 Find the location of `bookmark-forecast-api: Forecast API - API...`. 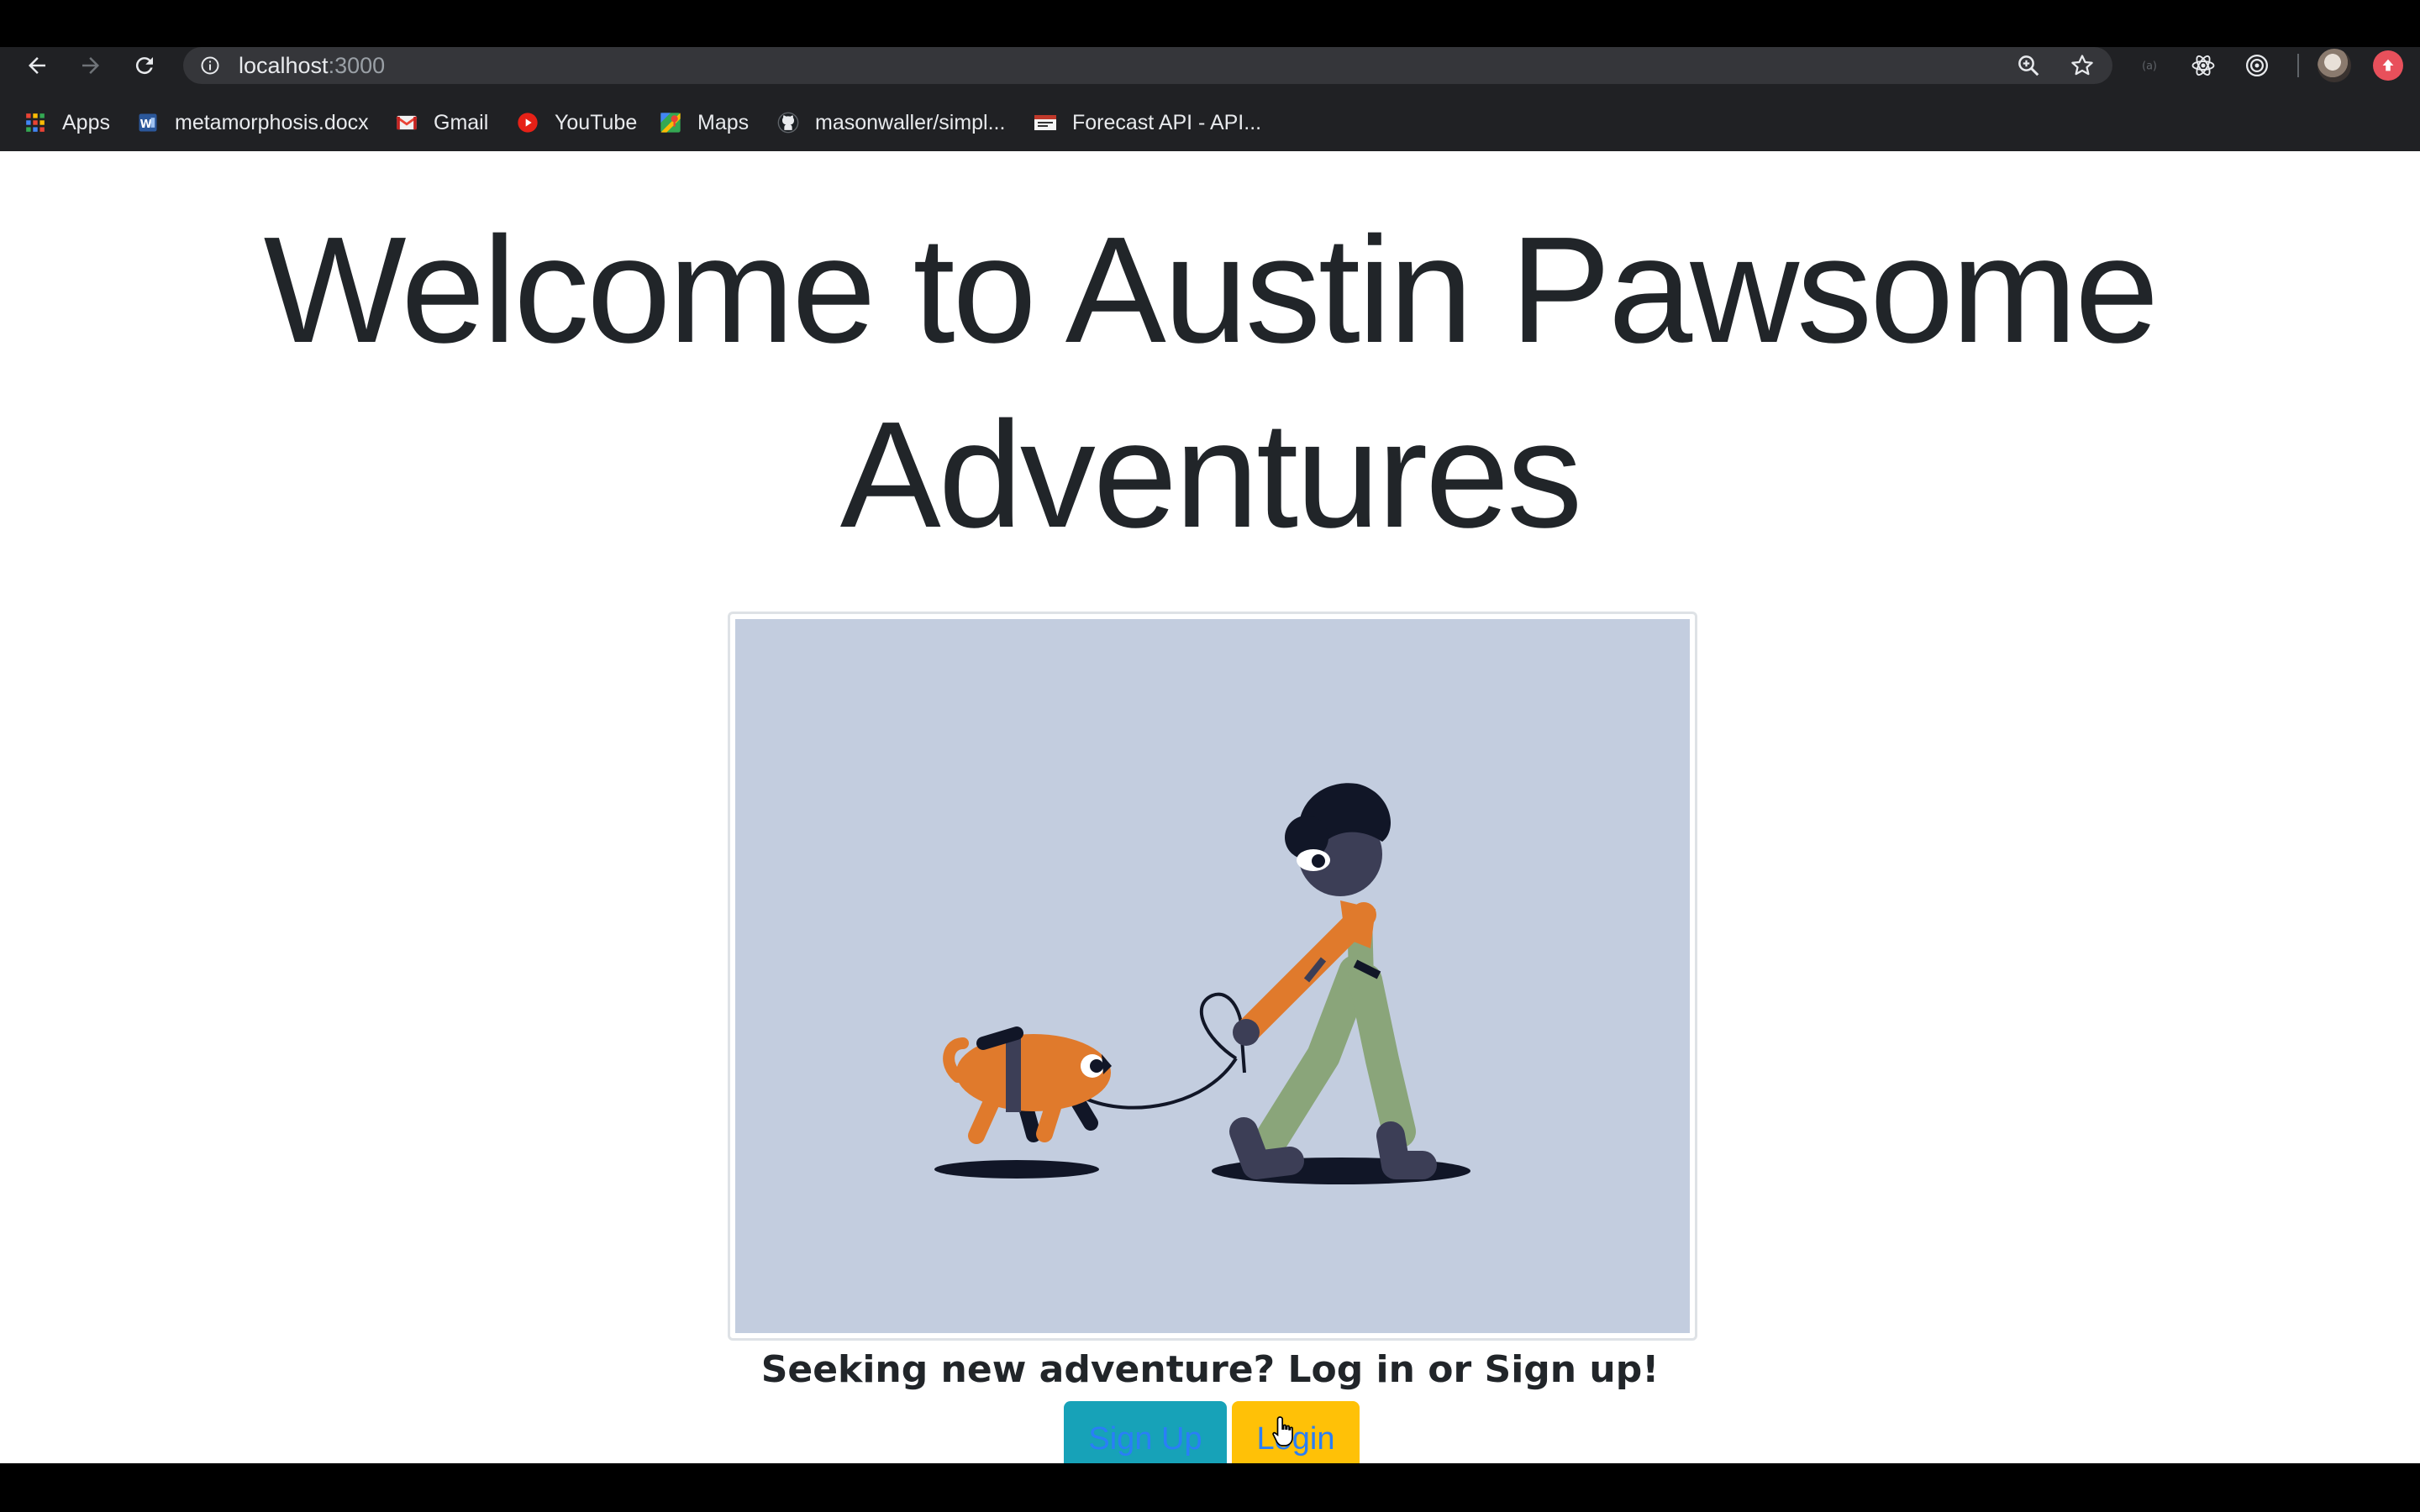

bookmark-forecast-api: Forecast API - API... is located at coordinates (1147, 122).